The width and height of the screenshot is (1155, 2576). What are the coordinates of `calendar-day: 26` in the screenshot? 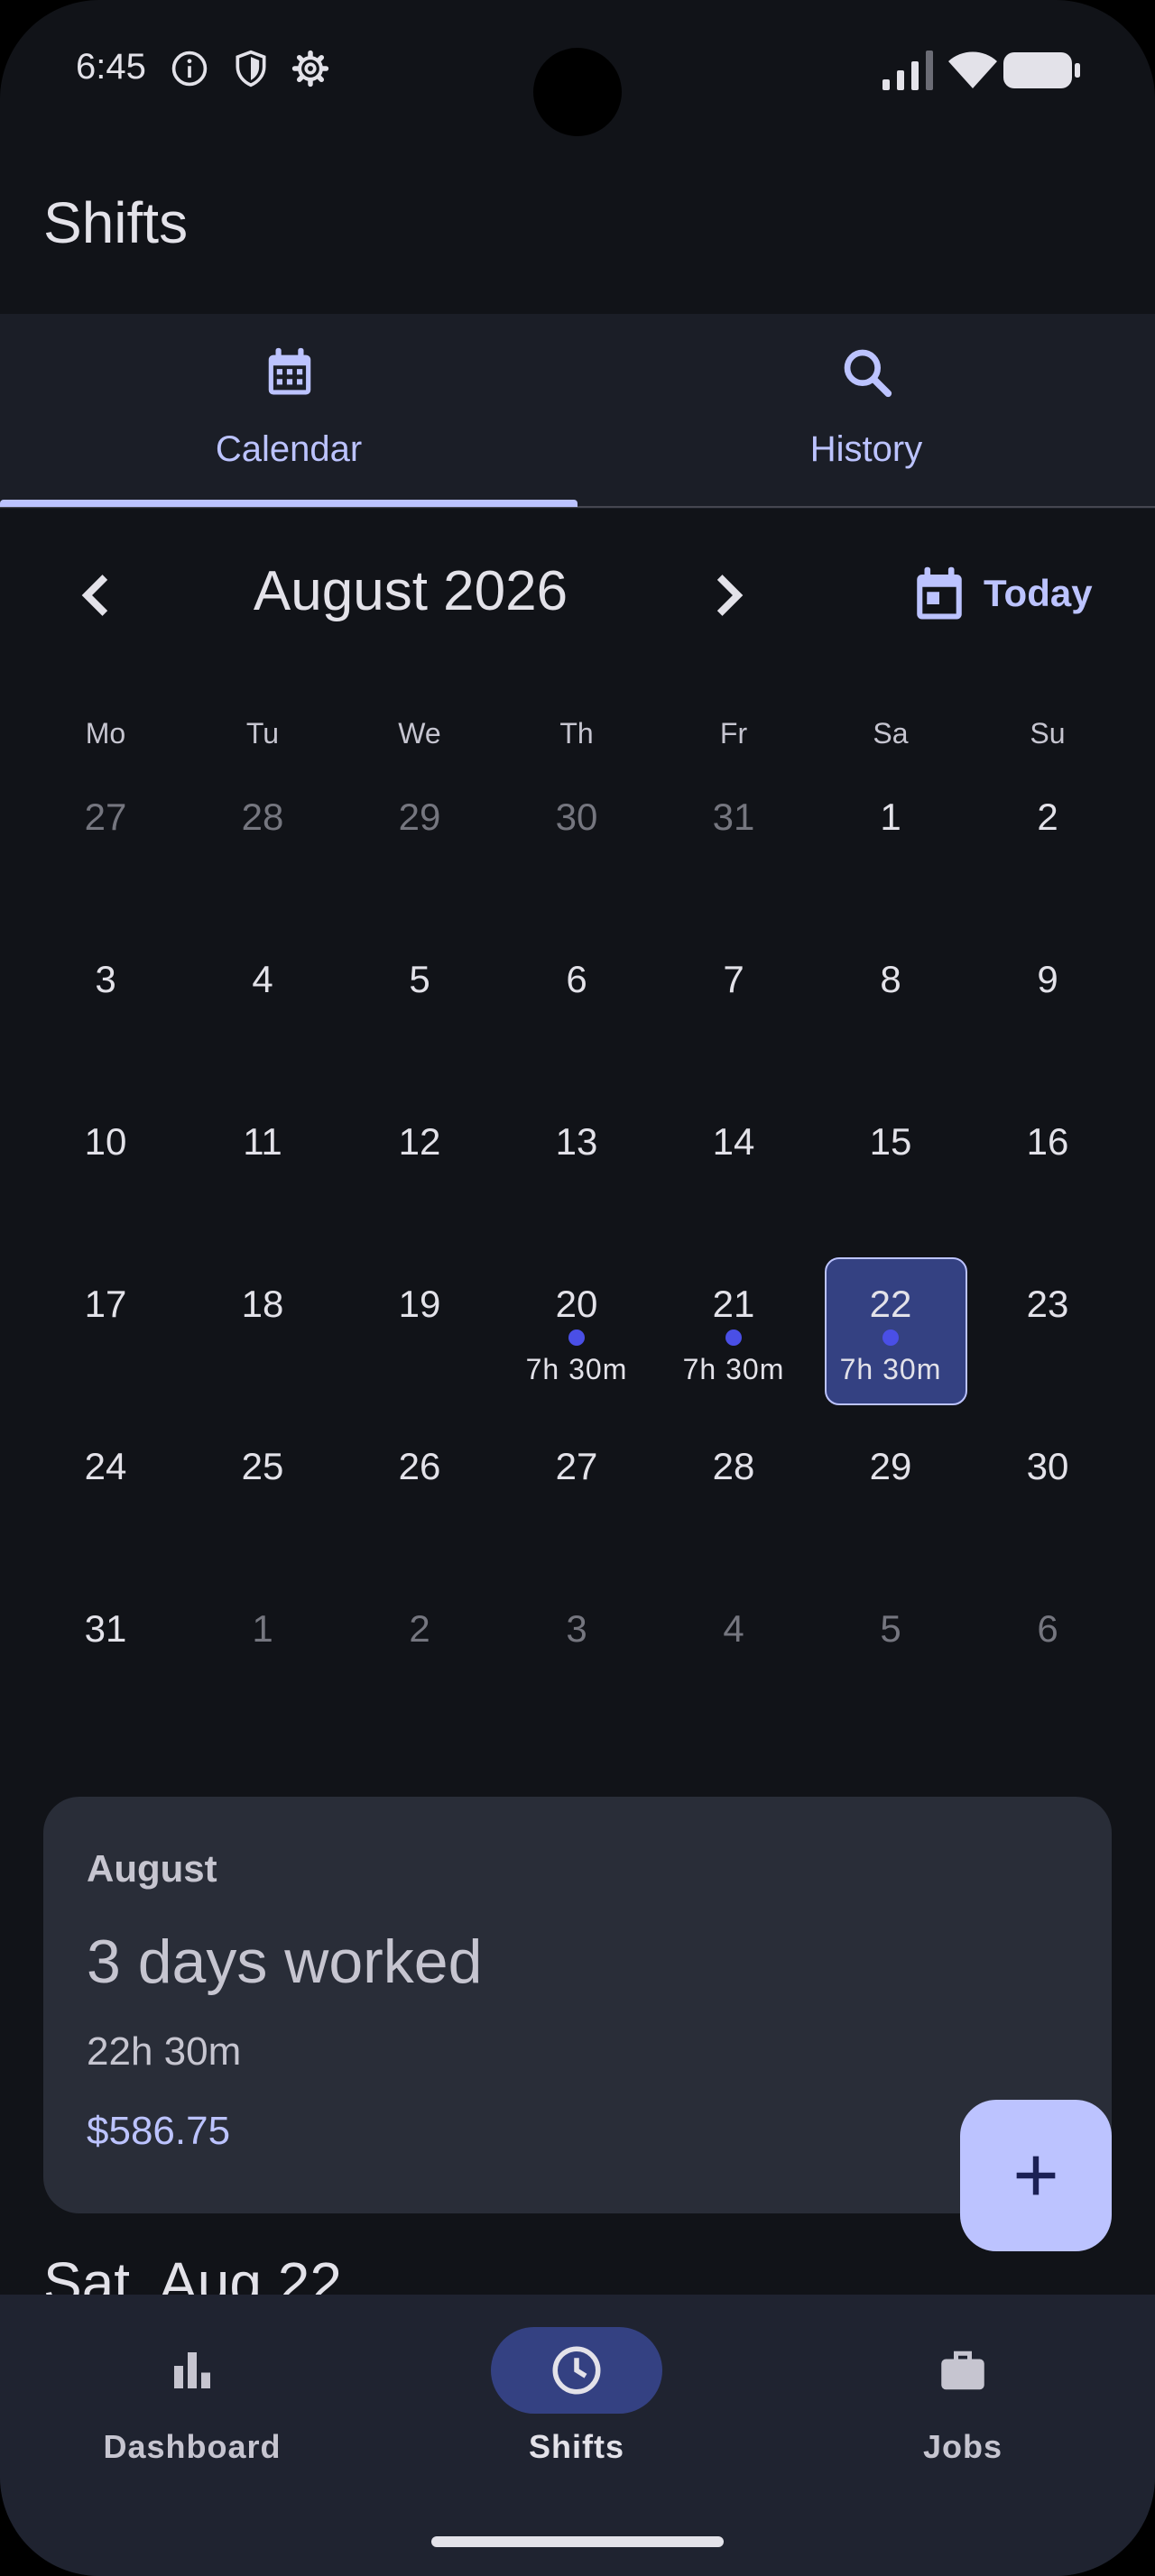 It's located at (419, 1497).